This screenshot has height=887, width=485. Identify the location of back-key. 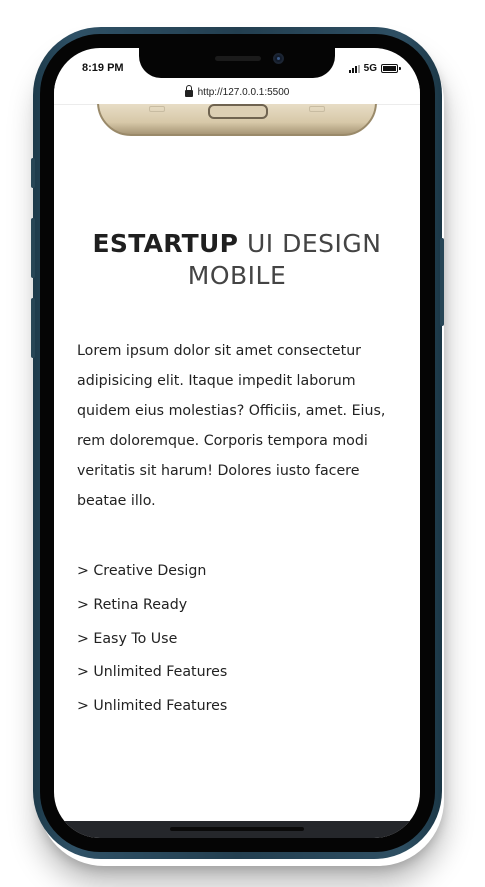
(157, 109).